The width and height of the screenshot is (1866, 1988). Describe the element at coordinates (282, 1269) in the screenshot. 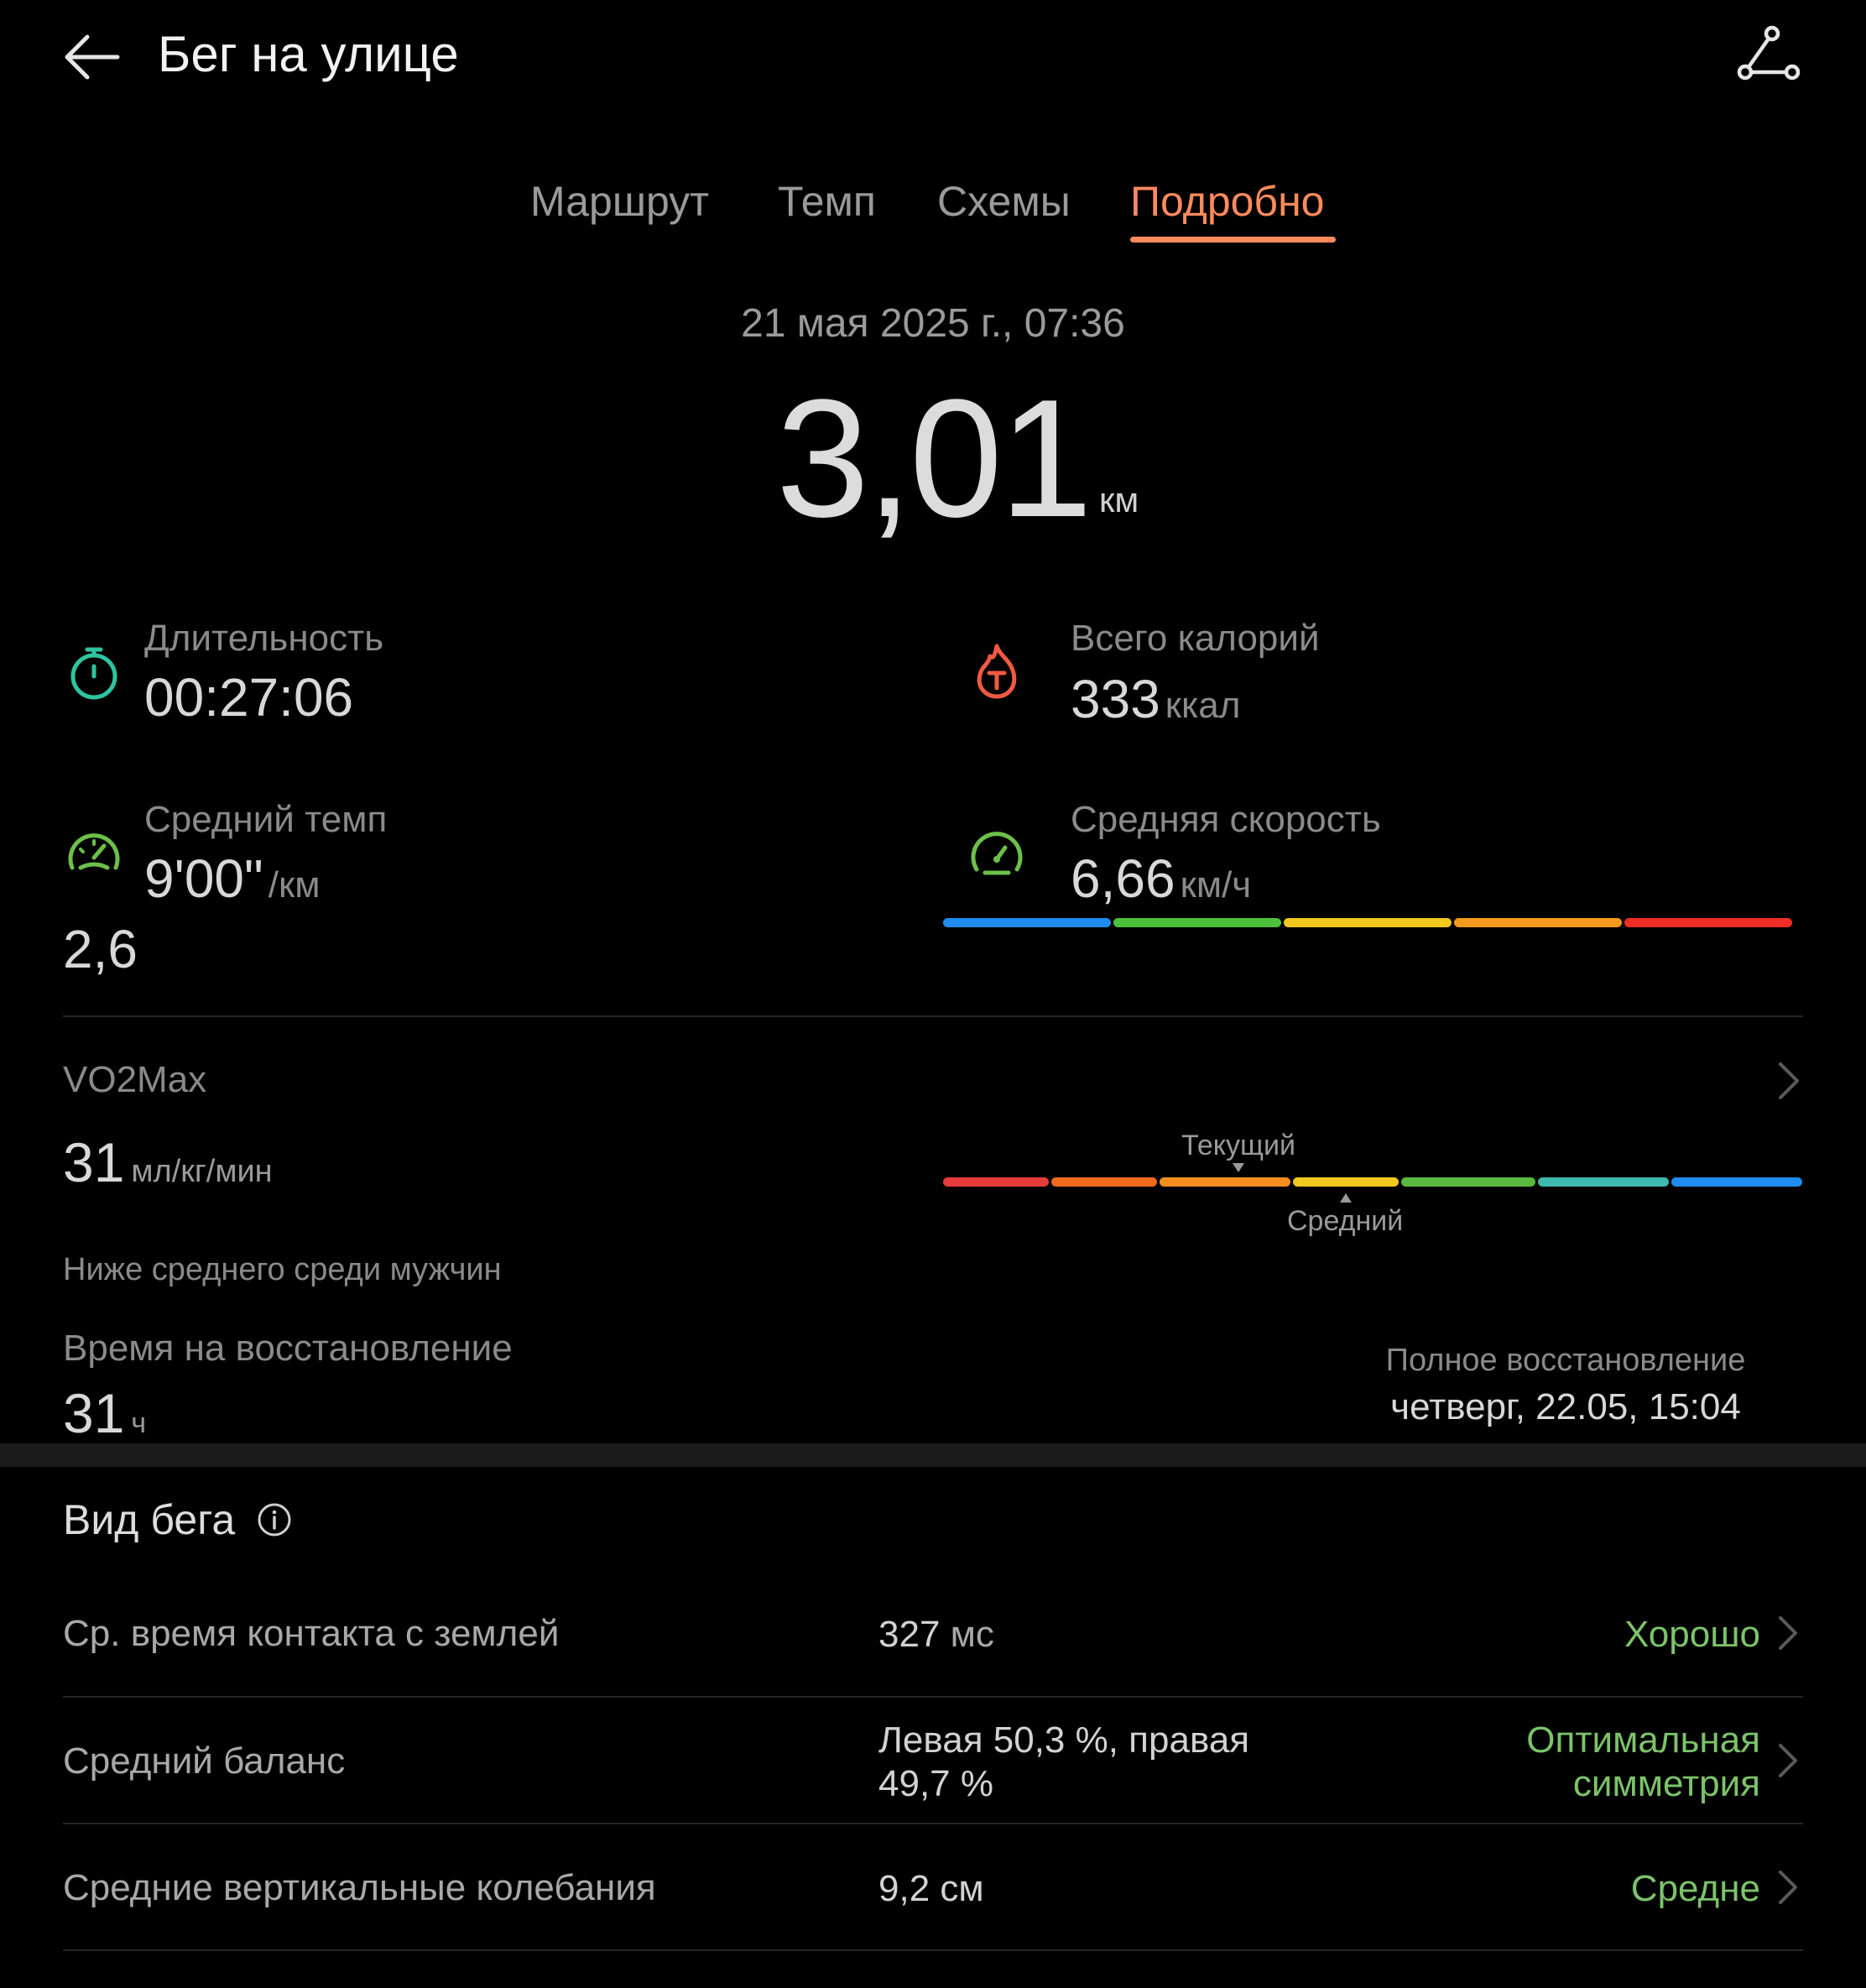

I see `vo2max-note: Ниже среднего среди мужчин` at that location.